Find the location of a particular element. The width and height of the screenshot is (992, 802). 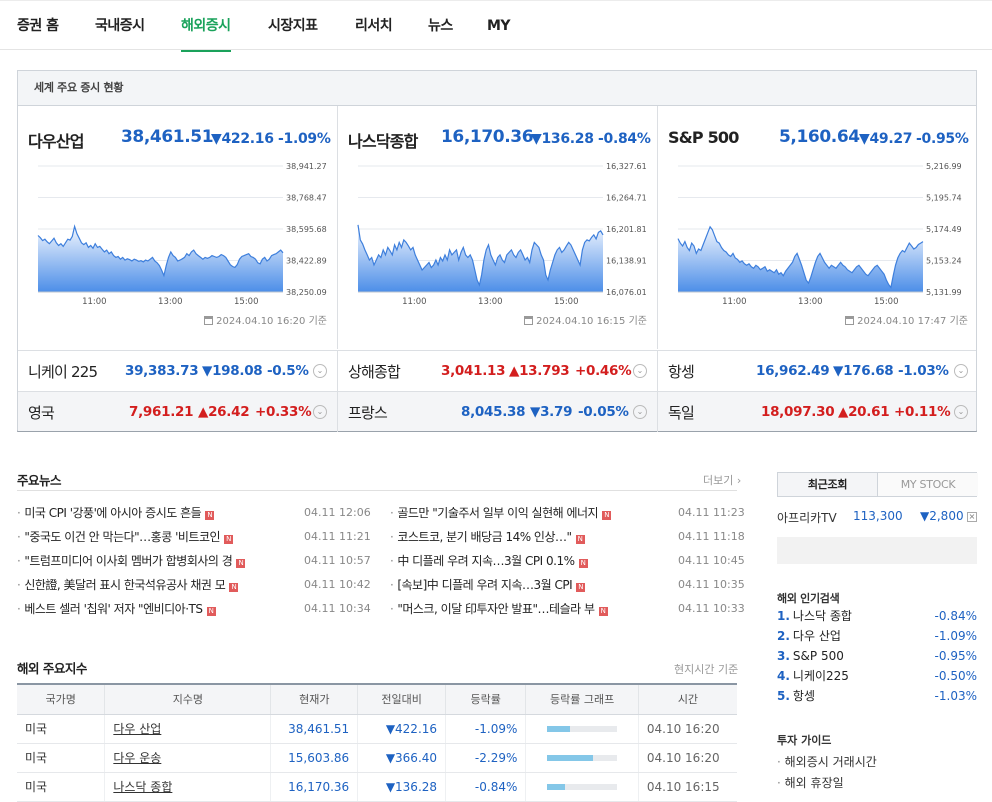

popular-item: 3. S&P 500 -0.95% is located at coordinates (877, 656).